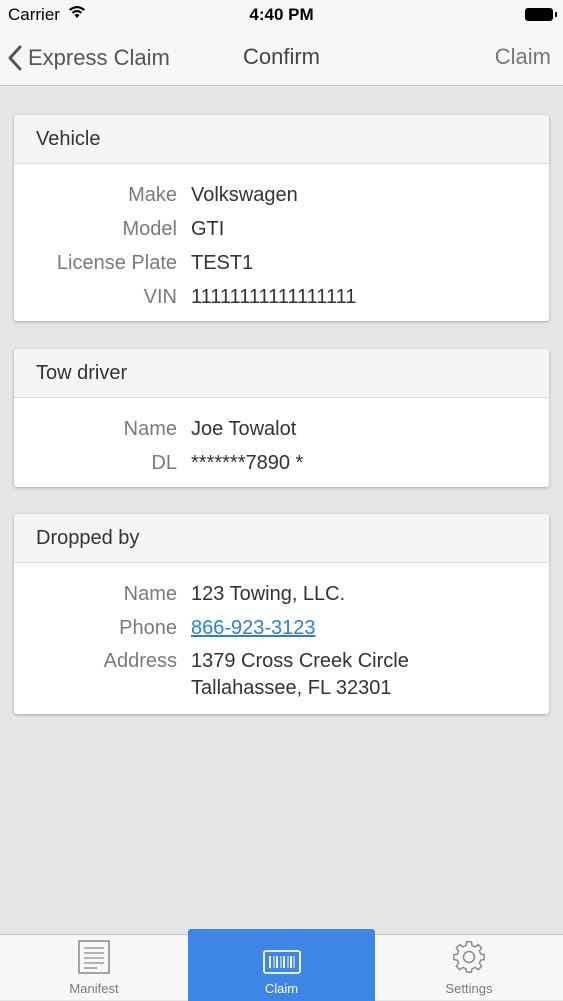 Image resolution: width=563 pixels, height=1001 pixels. I want to click on address-line-2: Tallahassee, FL 32301, so click(291, 688).